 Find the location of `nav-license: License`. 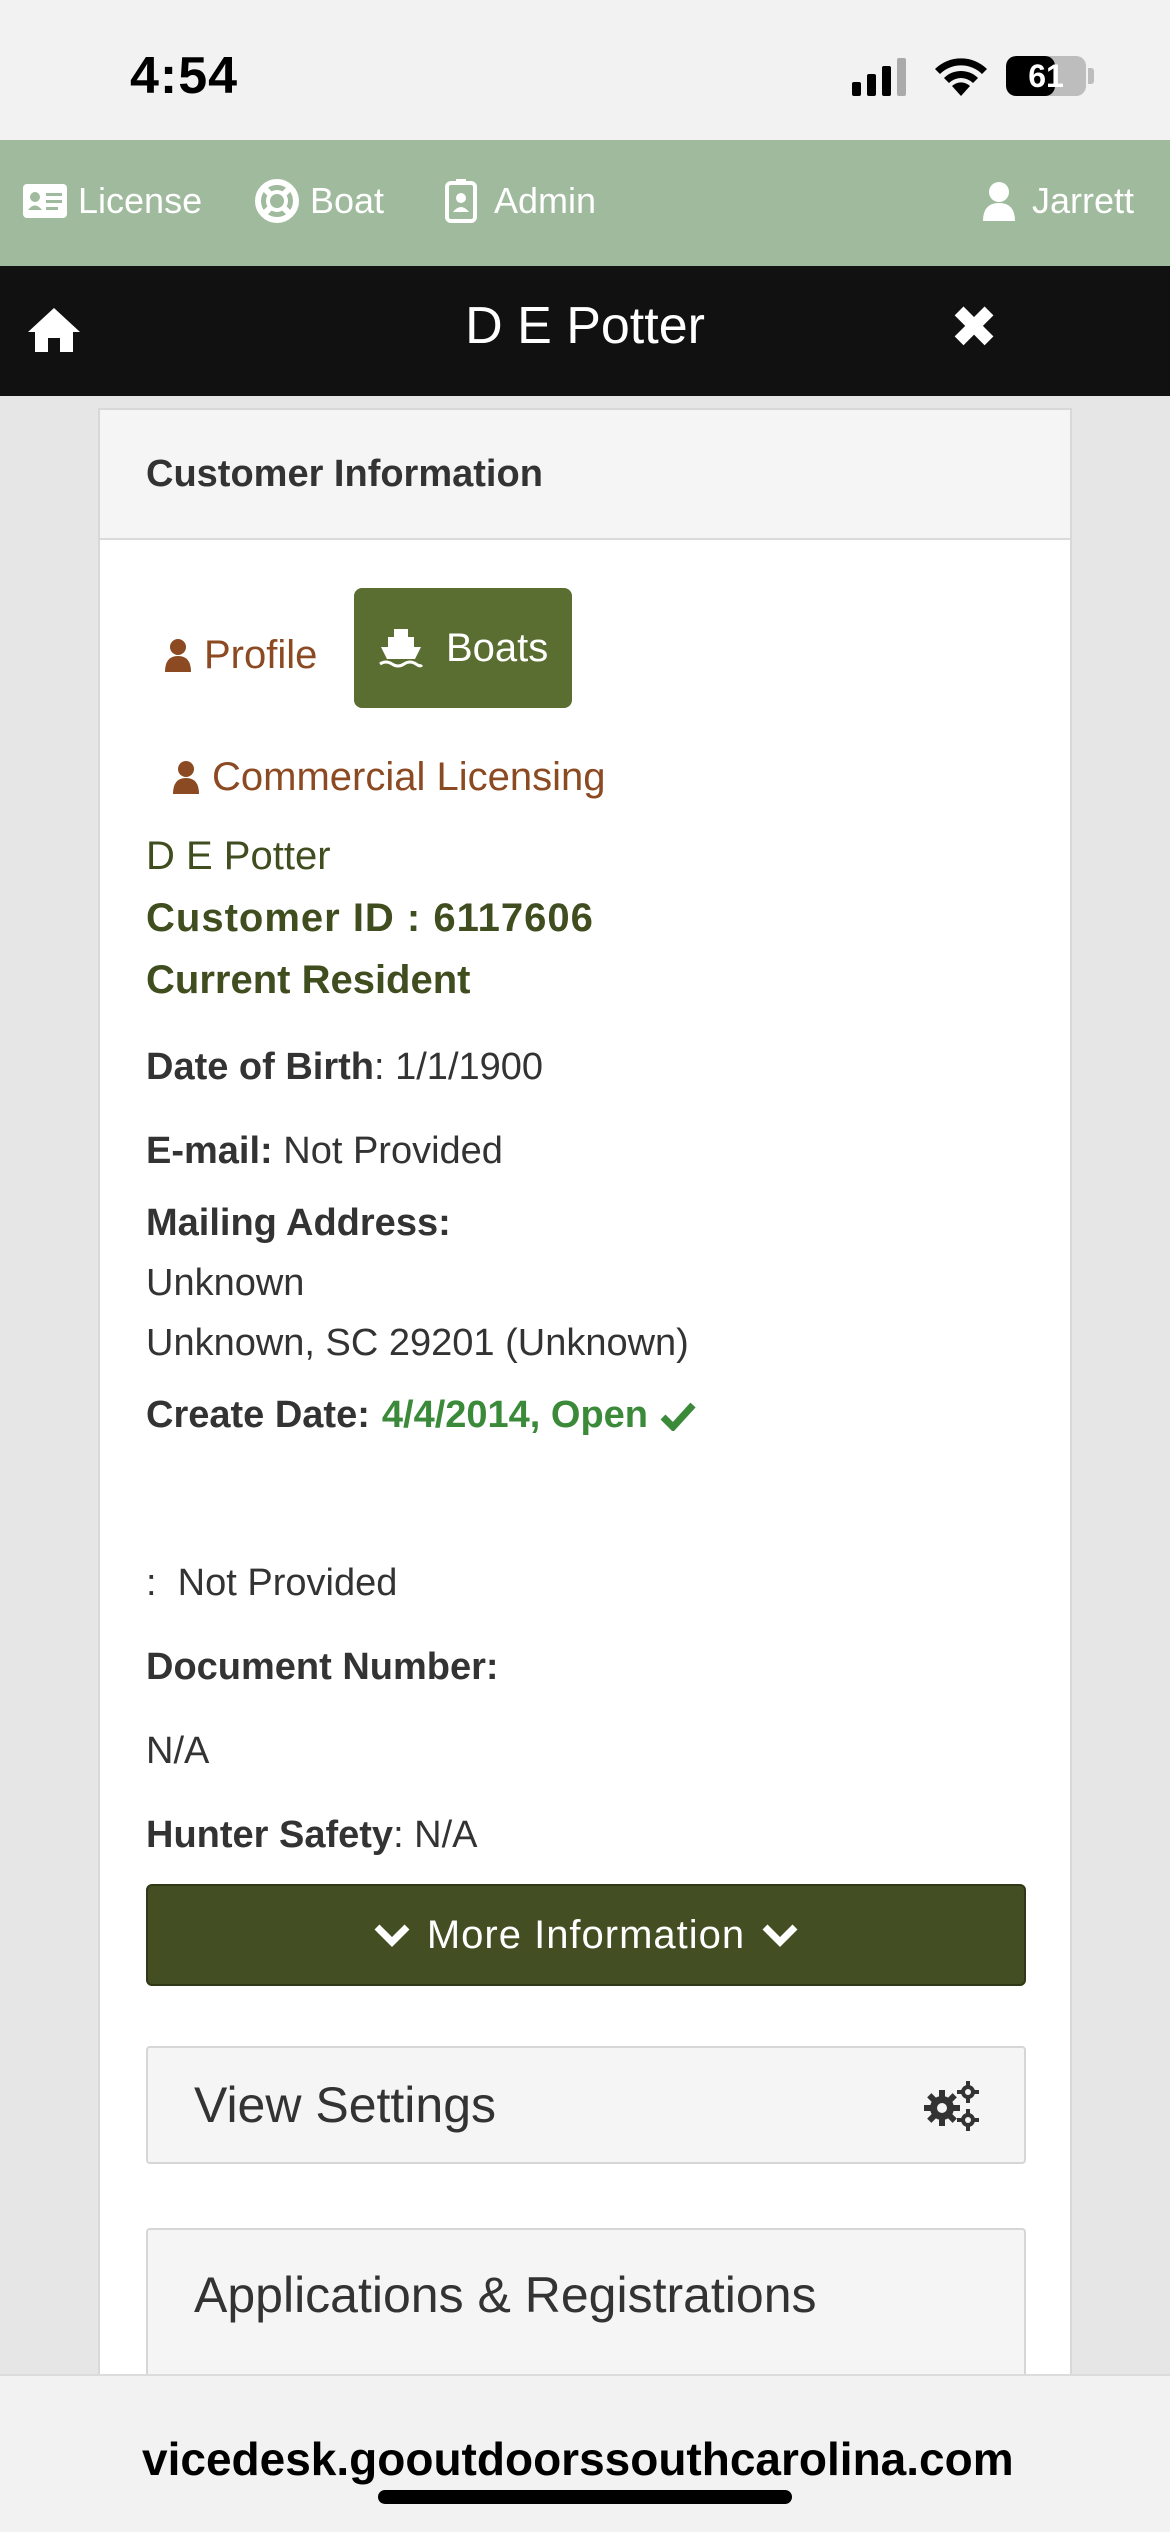

nav-license: License is located at coordinates (112, 201).